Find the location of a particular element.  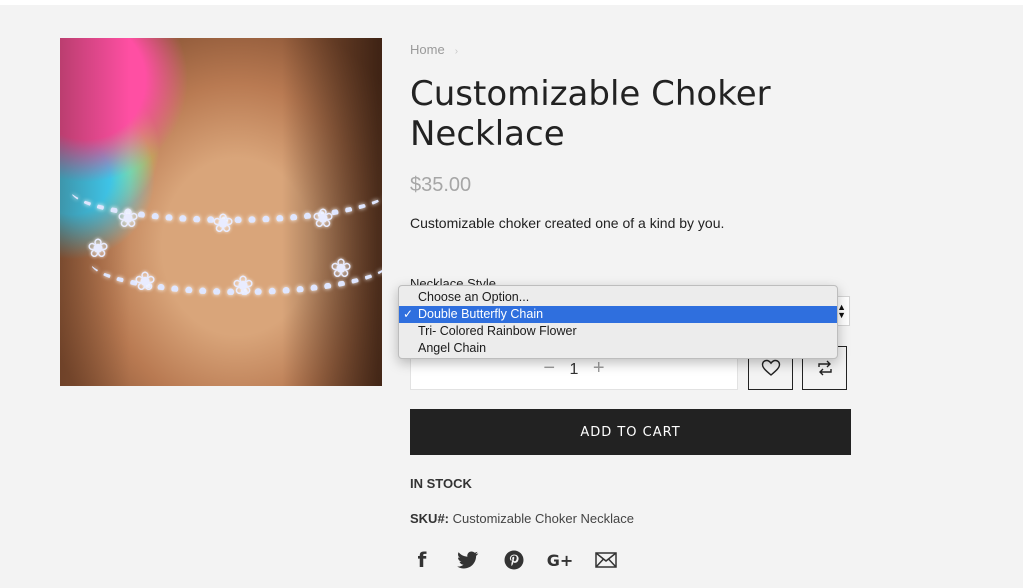

top-bar is located at coordinates (511, 2).